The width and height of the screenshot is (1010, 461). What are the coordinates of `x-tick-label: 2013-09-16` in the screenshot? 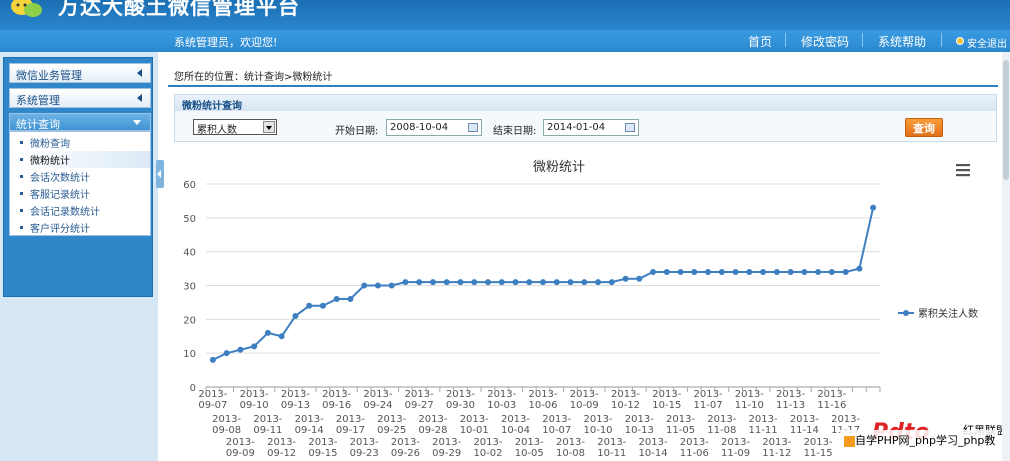 It's located at (336, 400).